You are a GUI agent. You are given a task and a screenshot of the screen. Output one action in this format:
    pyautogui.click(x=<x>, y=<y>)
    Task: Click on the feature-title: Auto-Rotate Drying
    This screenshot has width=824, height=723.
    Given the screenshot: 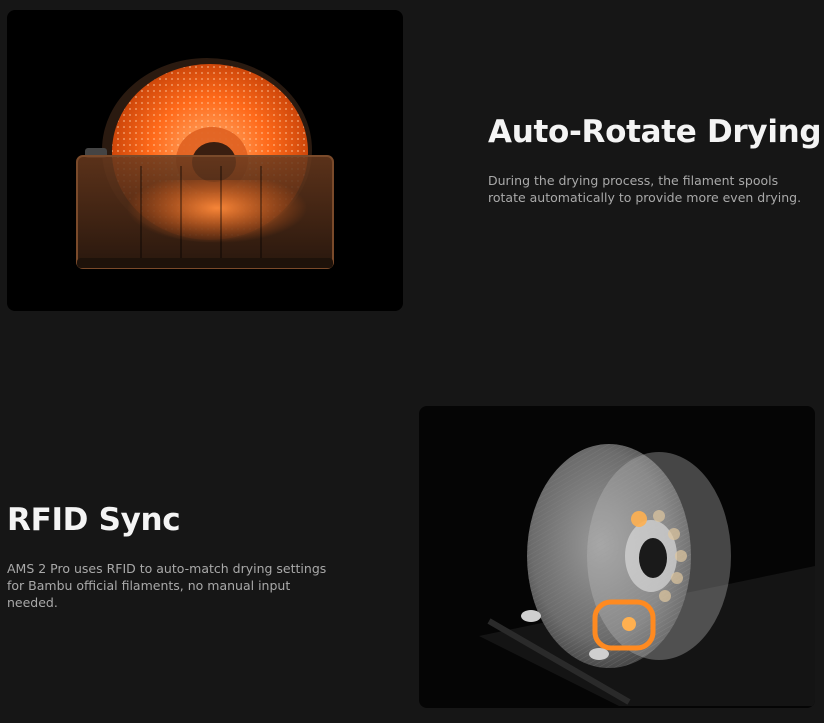 What is the action you would take?
    pyautogui.click(x=655, y=132)
    